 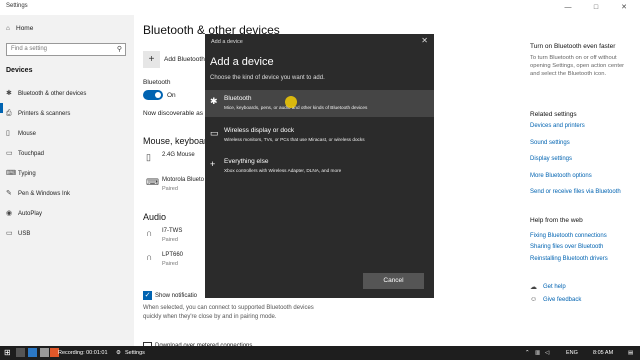 What do you see at coordinates (178, 141) in the screenshot?
I see `mouse-keyboard-heading: Mouse, keyboard` at bounding box center [178, 141].